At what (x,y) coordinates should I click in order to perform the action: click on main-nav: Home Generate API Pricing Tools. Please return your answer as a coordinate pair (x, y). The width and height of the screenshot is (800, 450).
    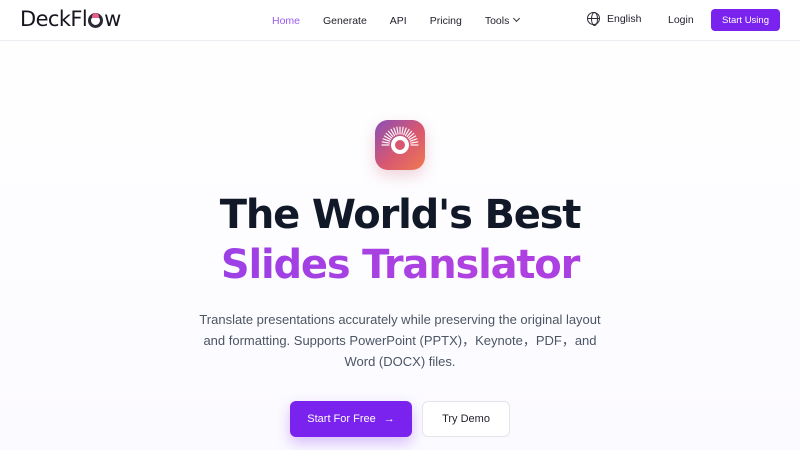
    Looking at the image, I should click on (407, 20).